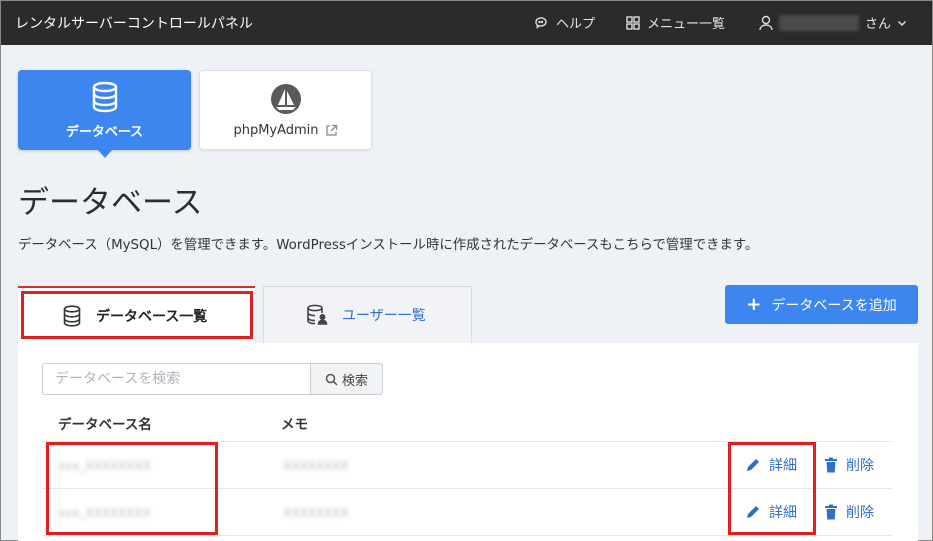 This screenshot has height=541, width=933. What do you see at coordinates (316, 466) in the screenshot?
I see `table-row-1-memo: XXXXXXXX` at bounding box center [316, 466].